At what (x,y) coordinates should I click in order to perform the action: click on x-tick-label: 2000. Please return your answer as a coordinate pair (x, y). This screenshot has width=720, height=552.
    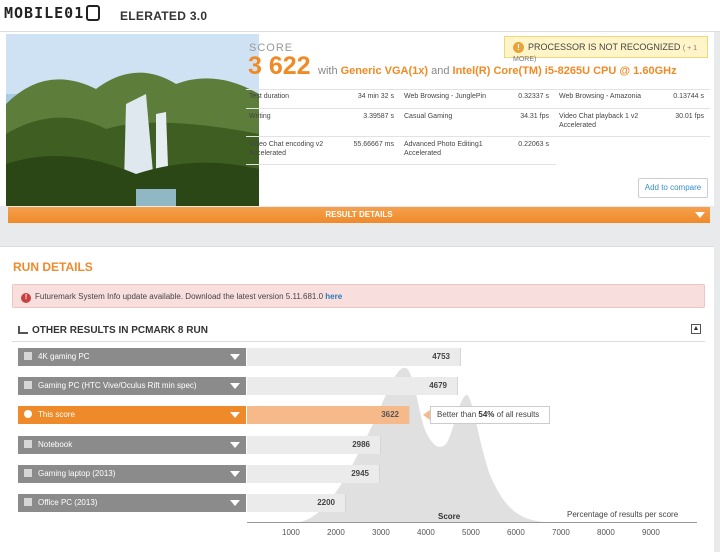
    Looking at the image, I should click on (336, 532).